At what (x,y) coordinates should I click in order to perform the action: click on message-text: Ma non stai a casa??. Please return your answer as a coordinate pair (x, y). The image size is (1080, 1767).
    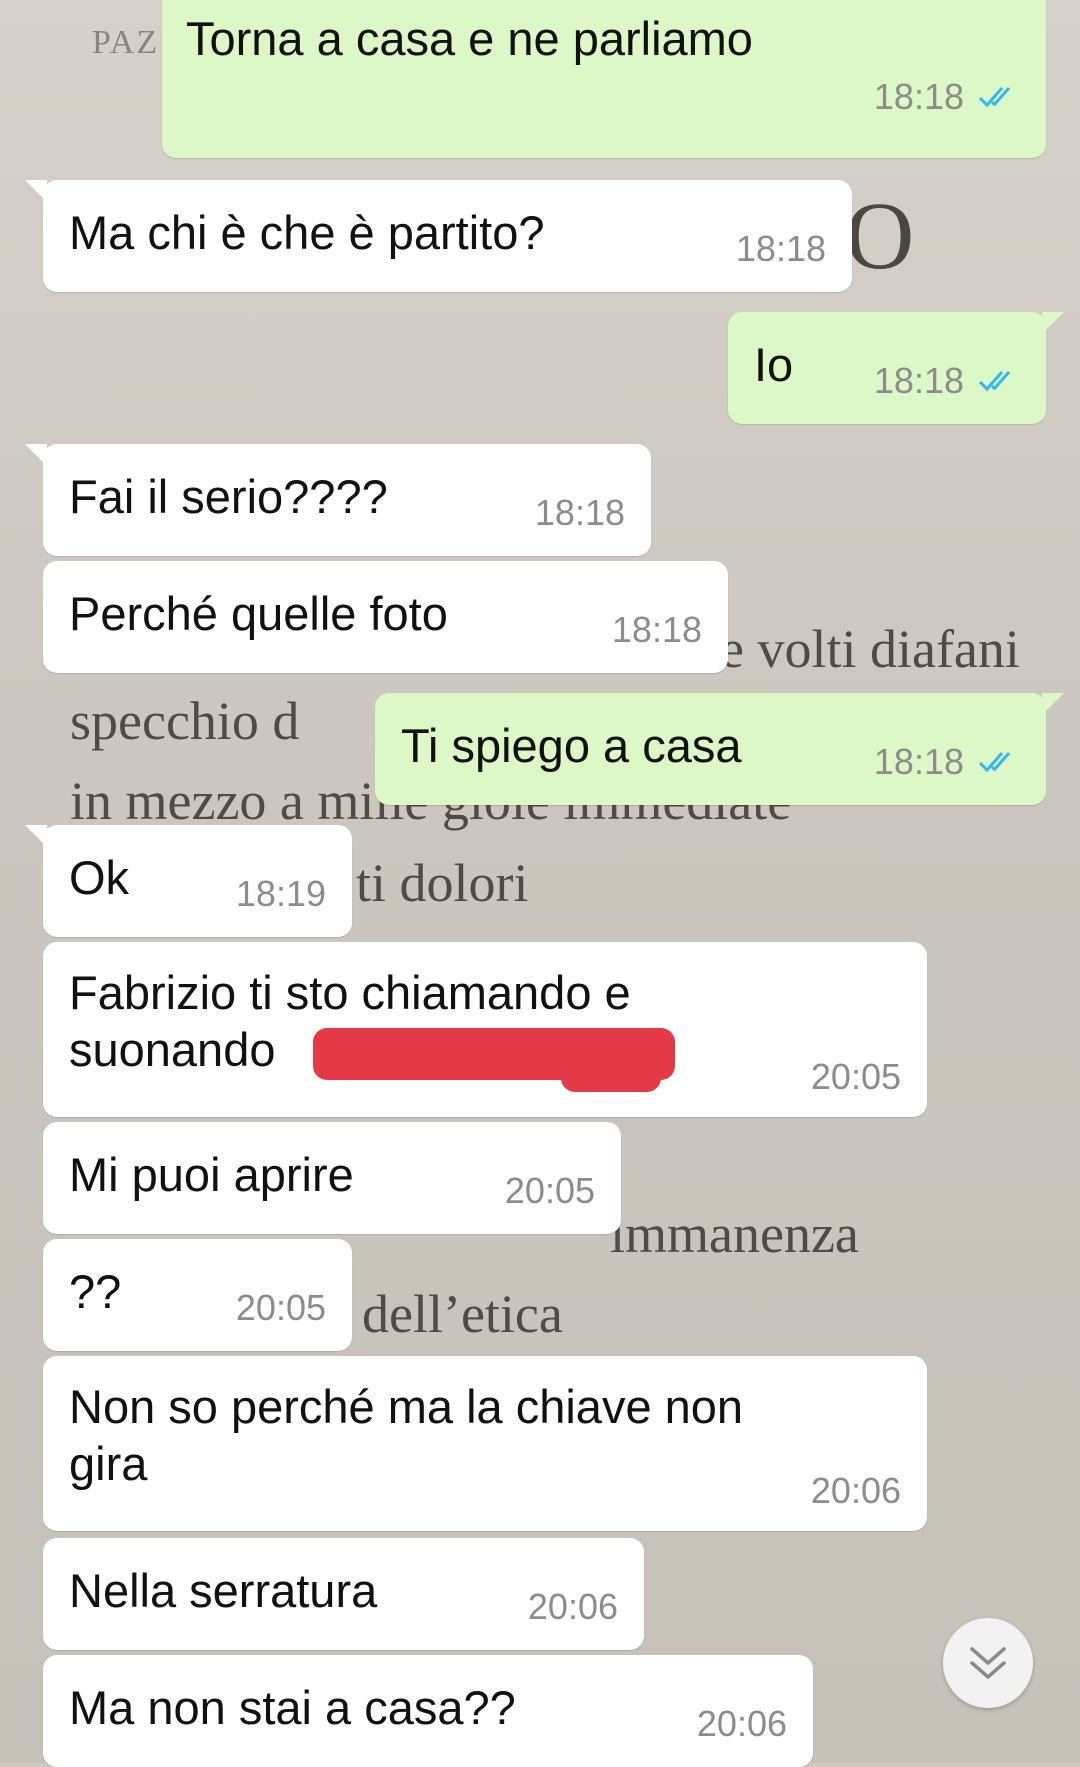
    Looking at the image, I should click on (292, 1707).